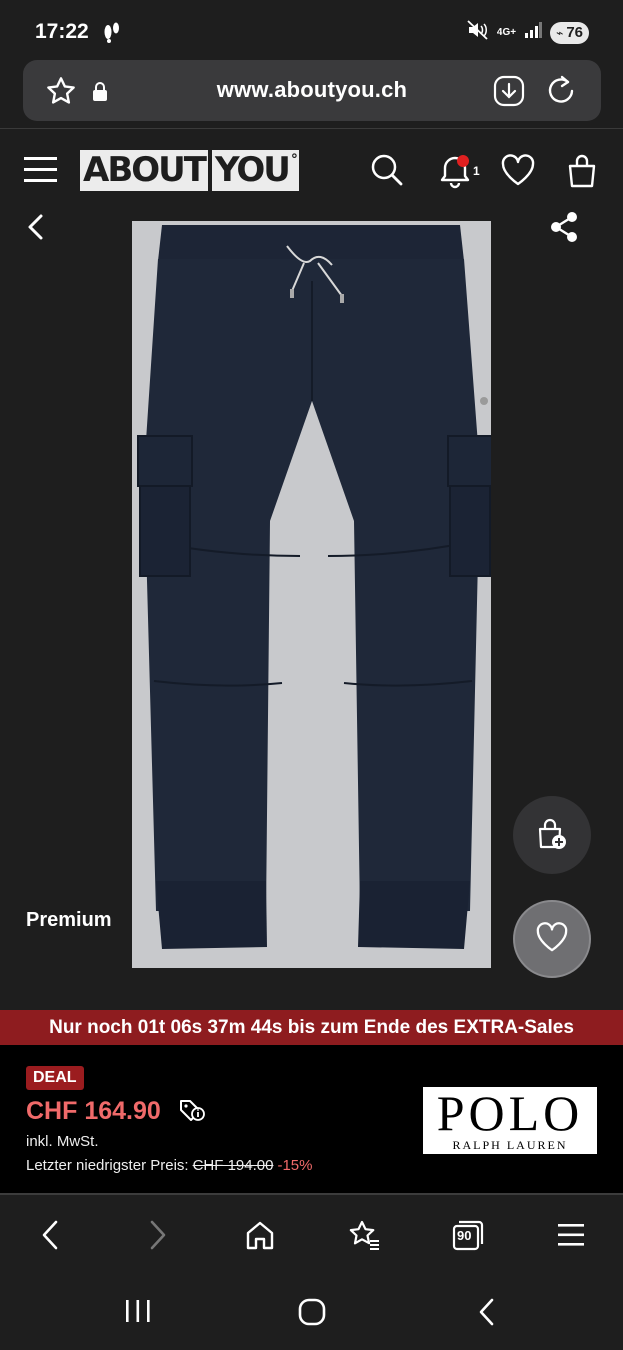 This screenshot has height=1350, width=623. What do you see at coordinates (311, 172) in the screenshot?
I see `site-header: ABOUT YOU °` at bounding box center [311, 172].